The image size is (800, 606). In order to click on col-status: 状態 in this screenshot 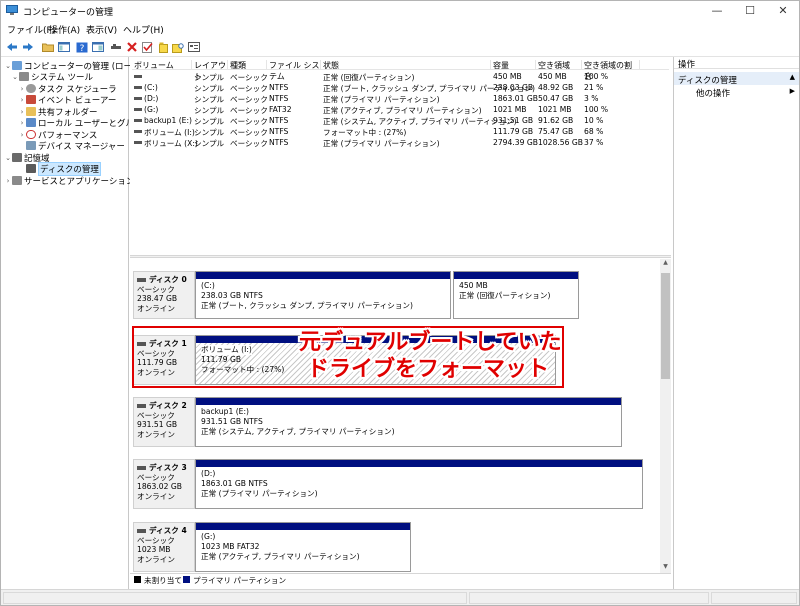, I will do `click(406, 65)`.